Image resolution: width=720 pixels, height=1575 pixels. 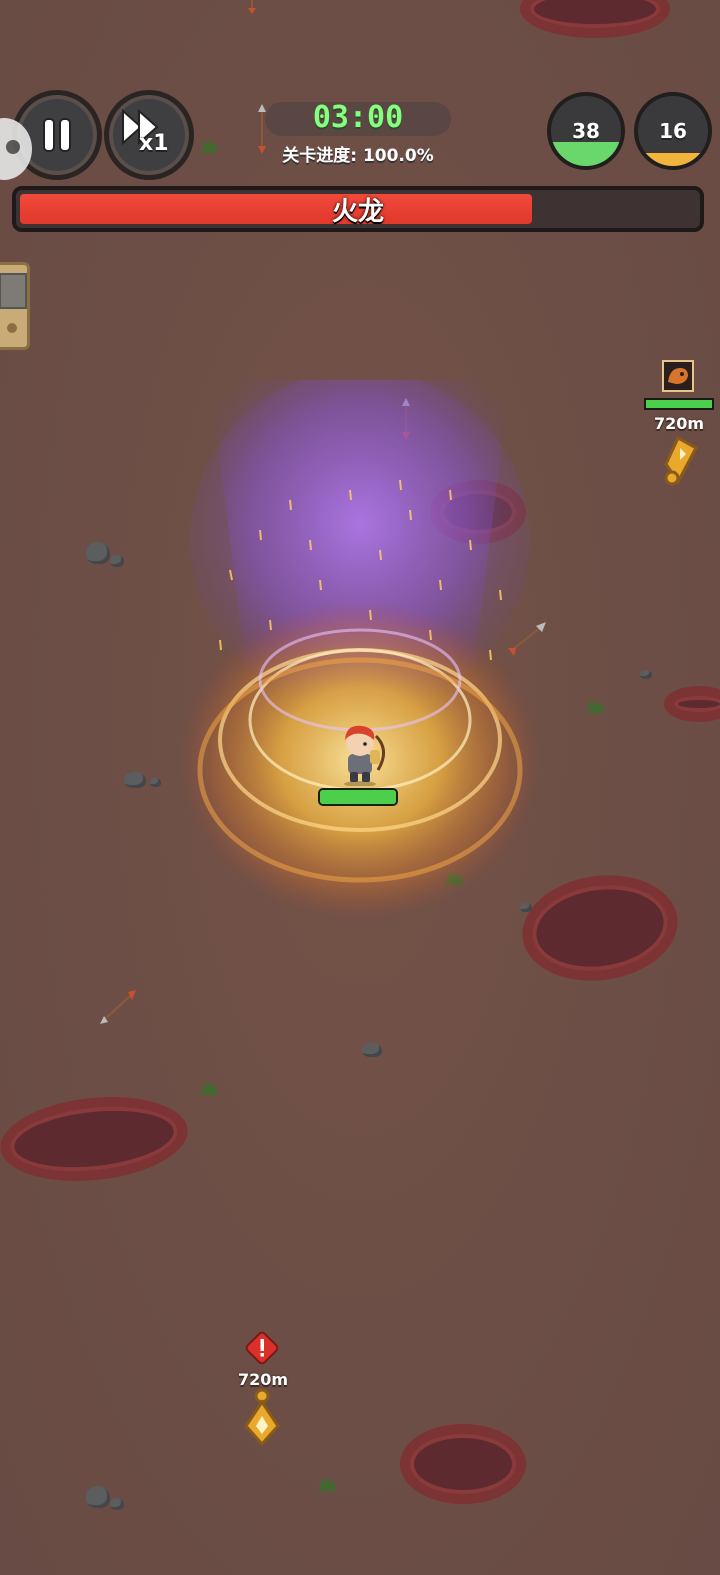 I want to click on player-archer, so click(x=364, y=755).